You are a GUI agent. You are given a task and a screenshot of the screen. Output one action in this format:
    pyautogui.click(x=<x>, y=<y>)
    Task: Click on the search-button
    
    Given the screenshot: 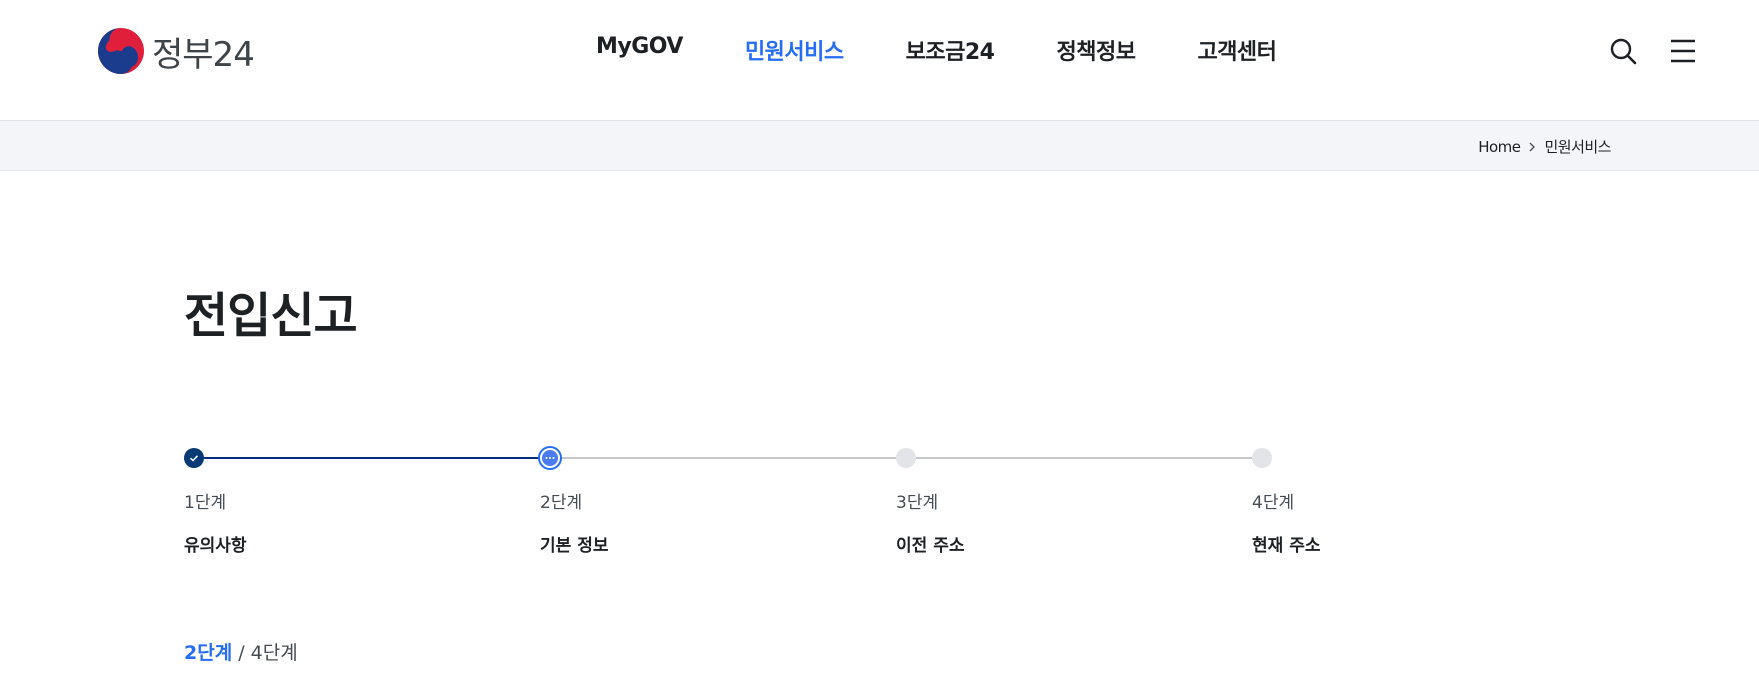 What is the action you would take?
    pyautogui.click(x=1623, y=51)
    